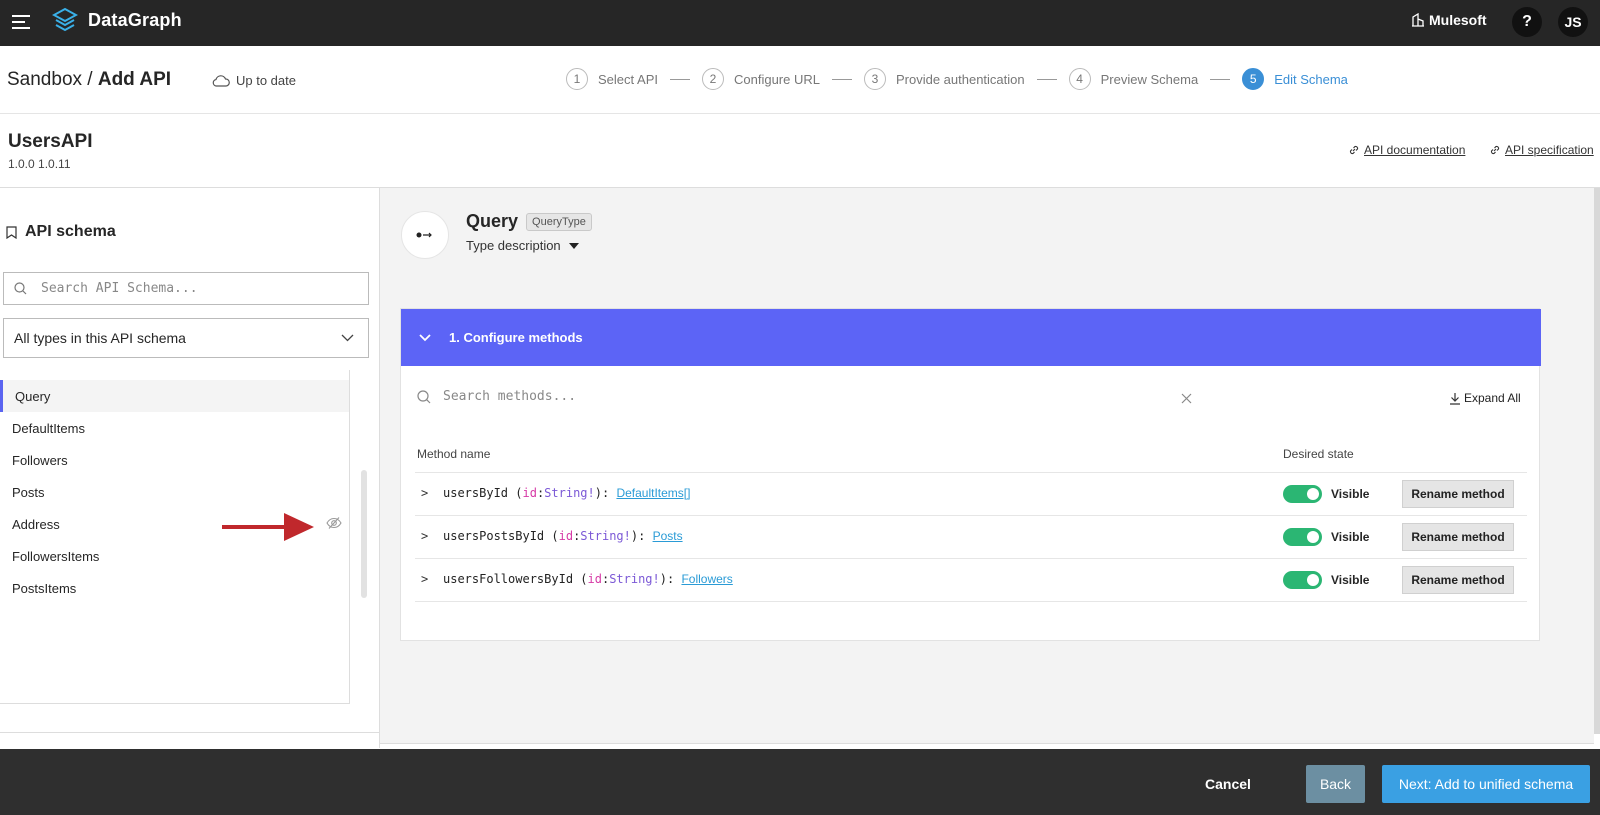 This screenshot has width=1600, height=815. What do you see at coordinates (334, 523) in the screenshot?
I see `eye-slash-icon` at bounding box center [334, 523].